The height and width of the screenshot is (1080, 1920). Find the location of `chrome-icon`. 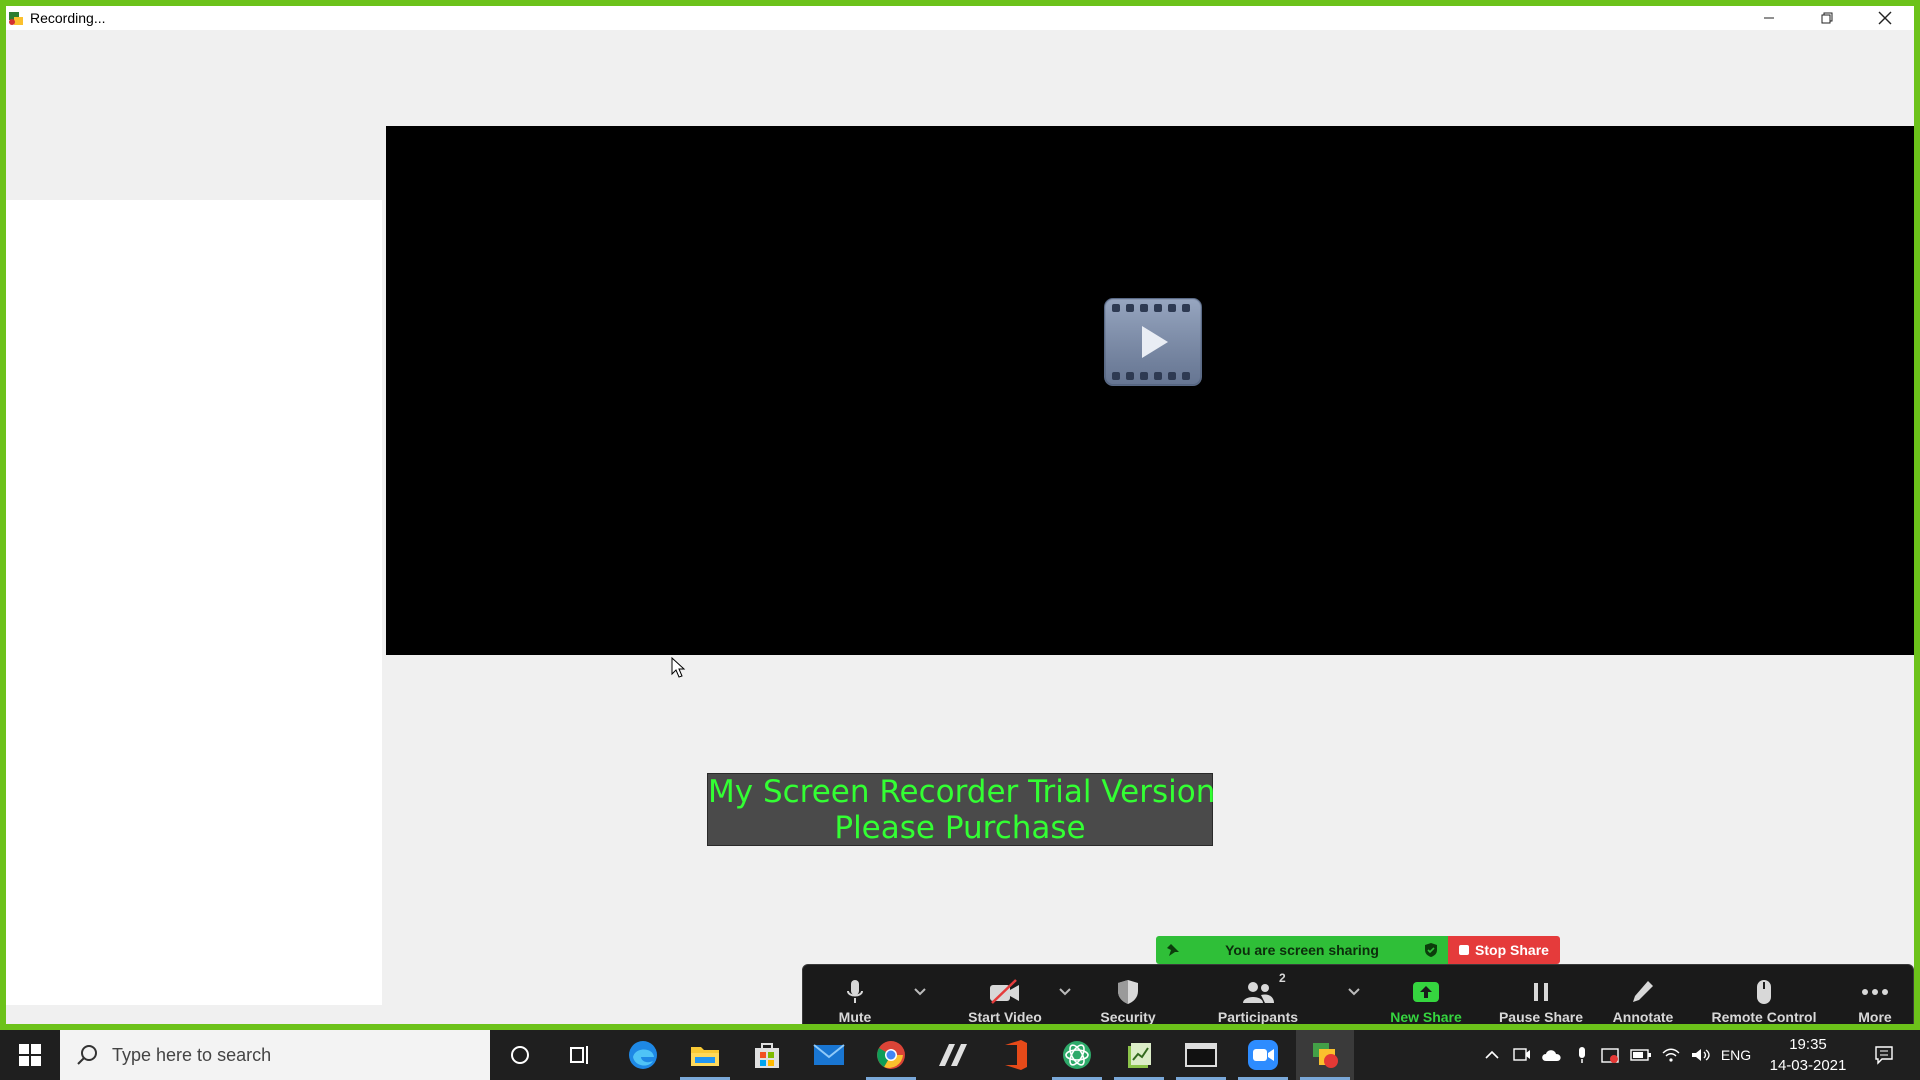

chrome-icon is located at coordinates (891, 1055).